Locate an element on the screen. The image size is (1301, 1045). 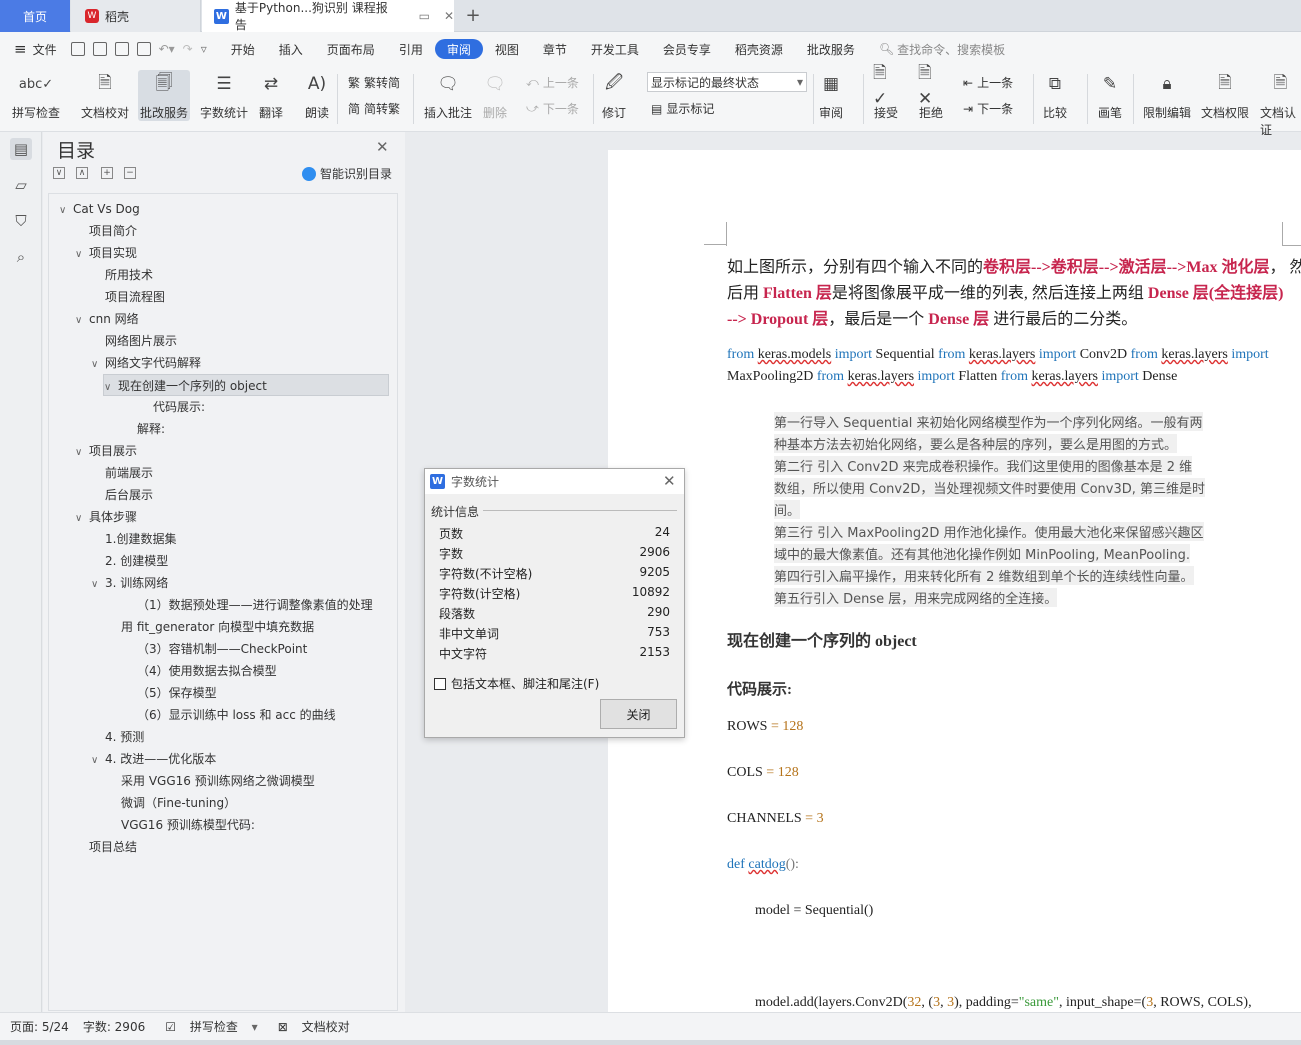
toc-item: ∨ Cat Vs Dog is located at coordinates (99, 209).